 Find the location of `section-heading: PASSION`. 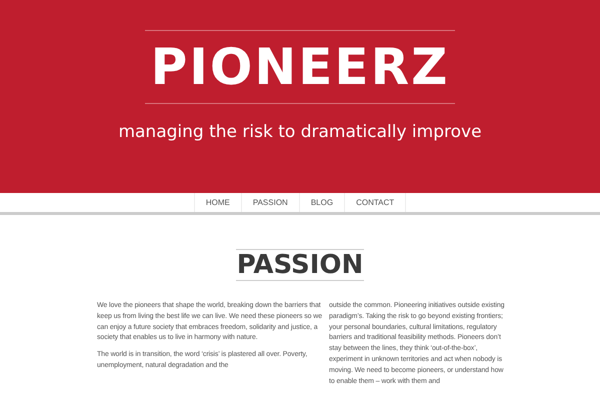

section-heading: PASSION is located at coordinates (300, 265).